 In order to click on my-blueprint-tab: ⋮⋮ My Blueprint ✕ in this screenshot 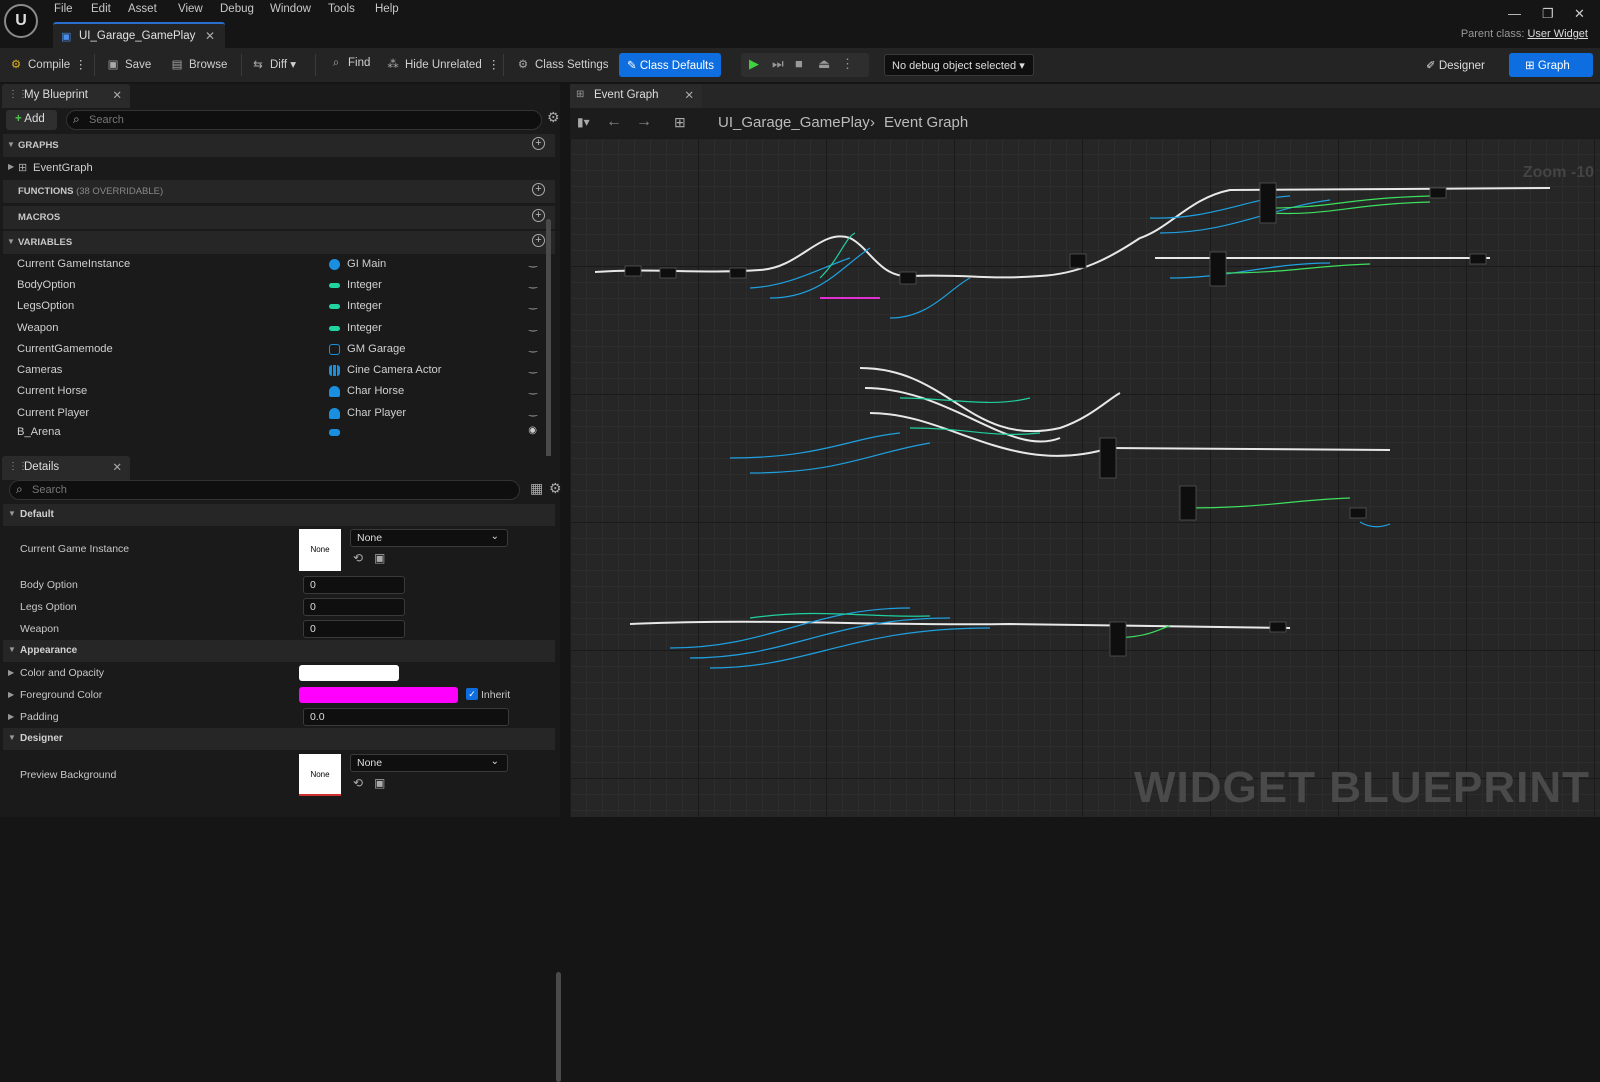, I will do `click(66, 96)`.